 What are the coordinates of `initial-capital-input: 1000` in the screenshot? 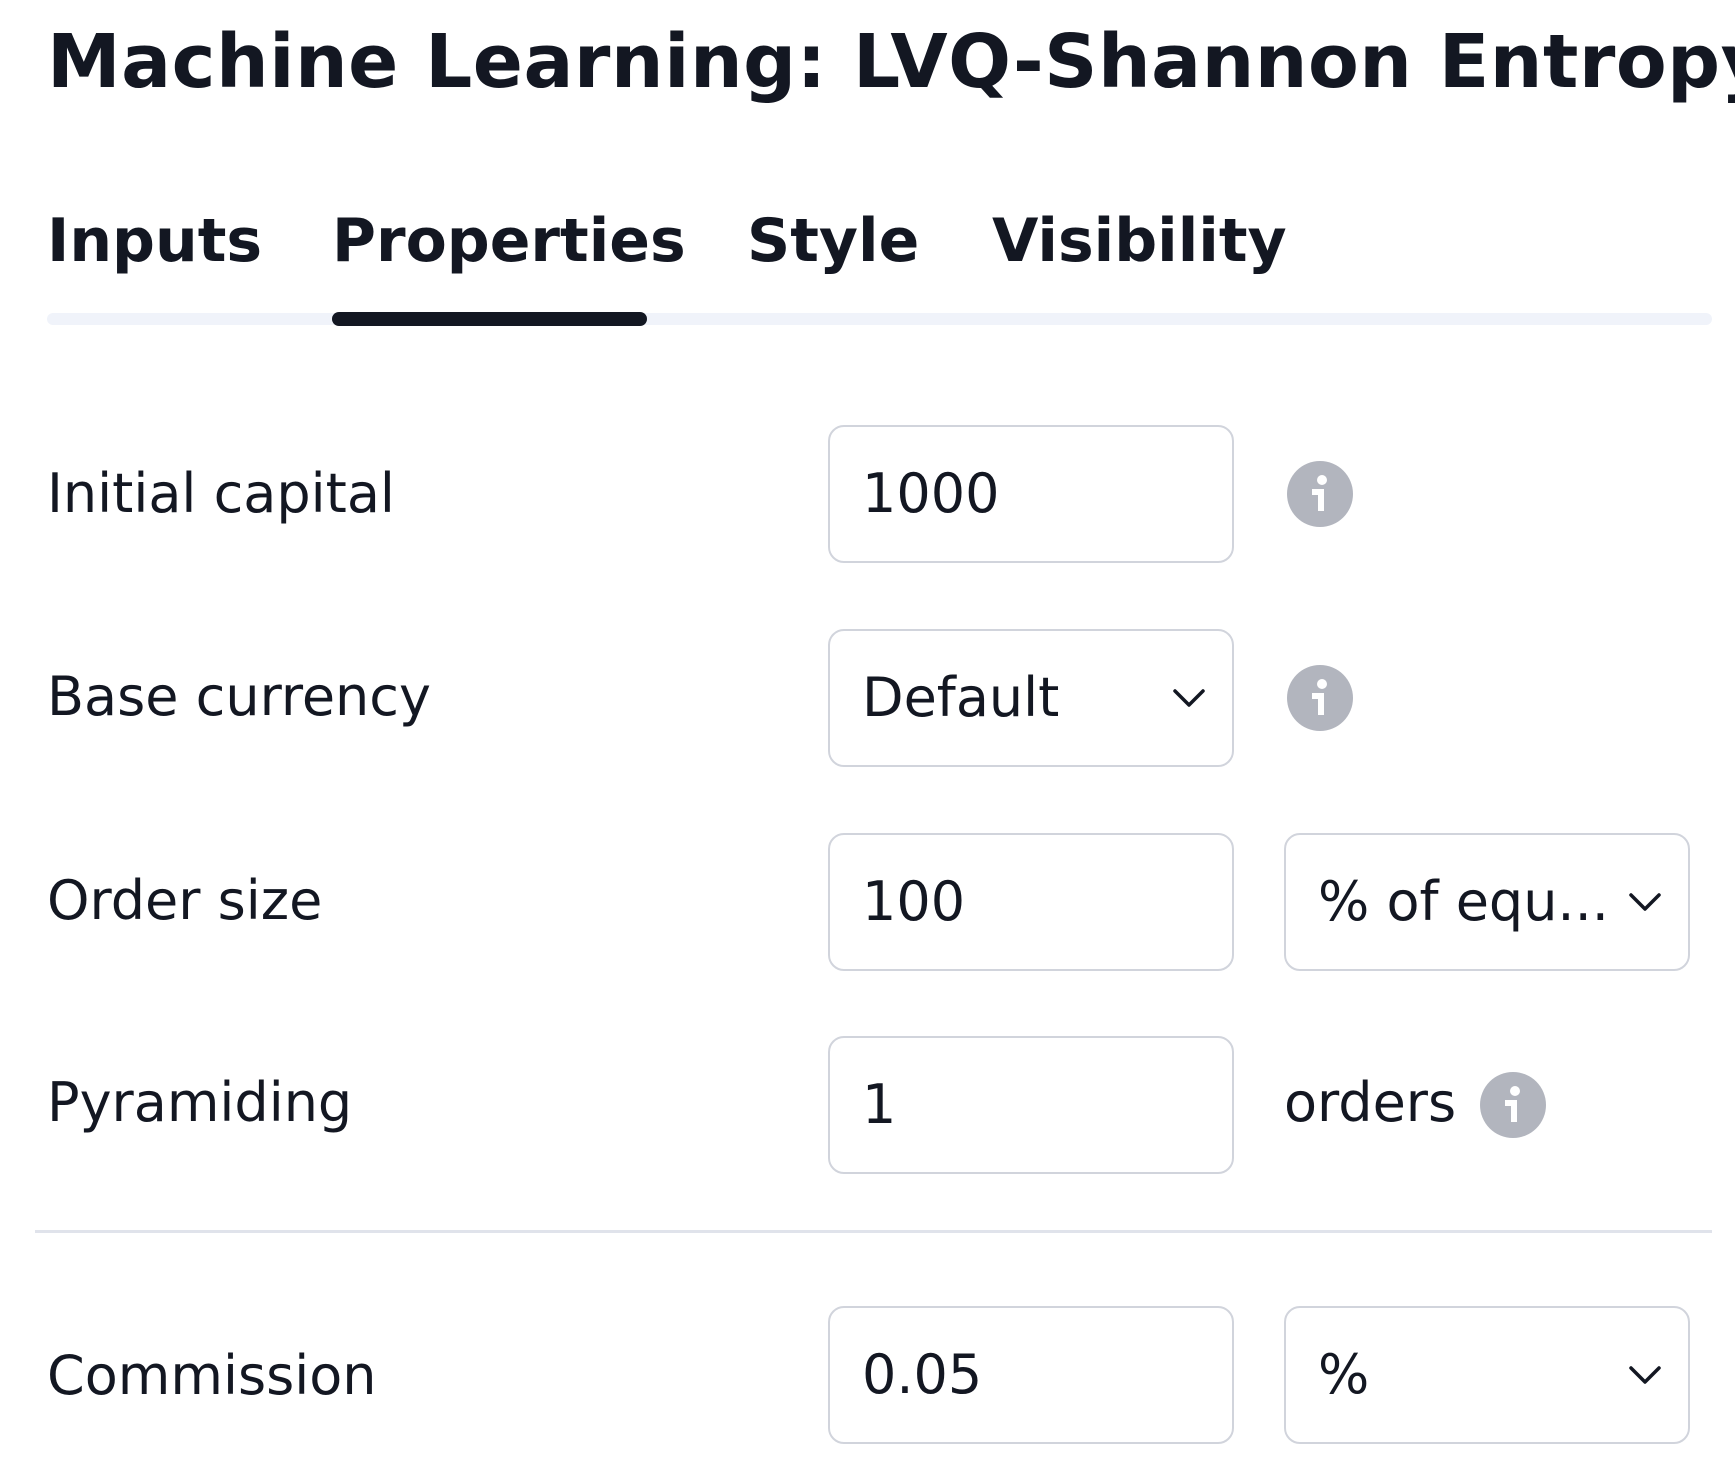 It's located at (1031, 494).